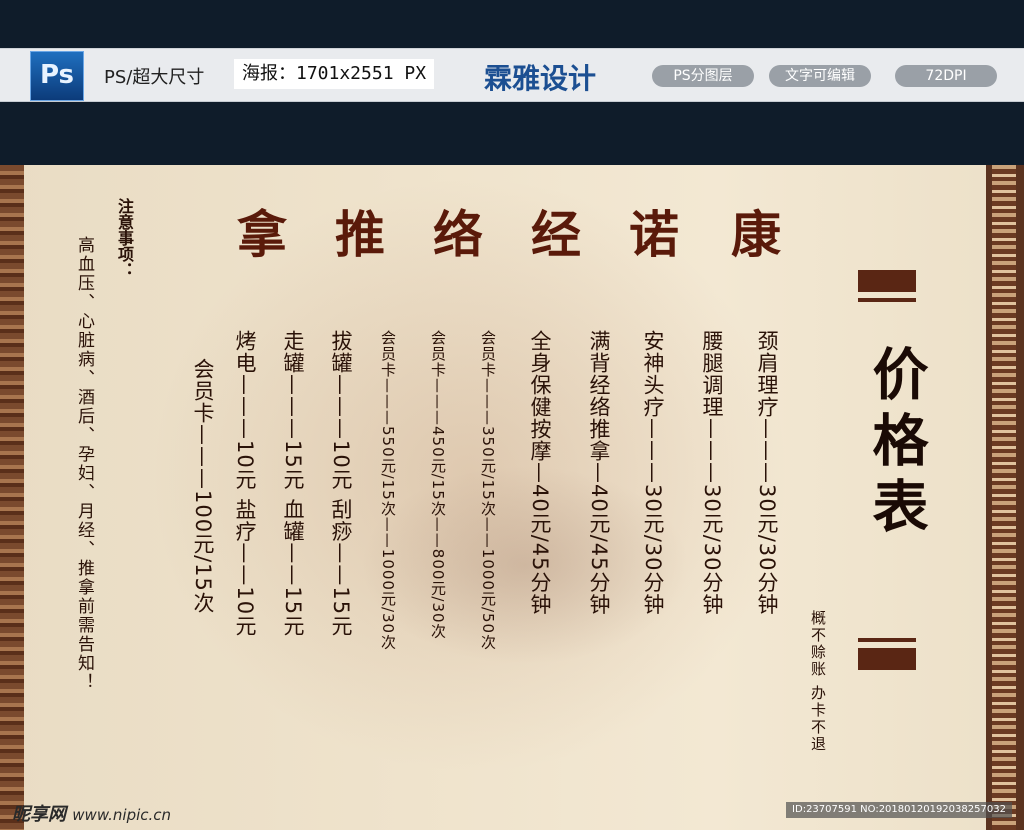 This screenshot has height=830, width=1024. What do you see at coordinates (896, 444) in the screenshot?
I see `page-title: 价格表` at bounding box center [896, 444].